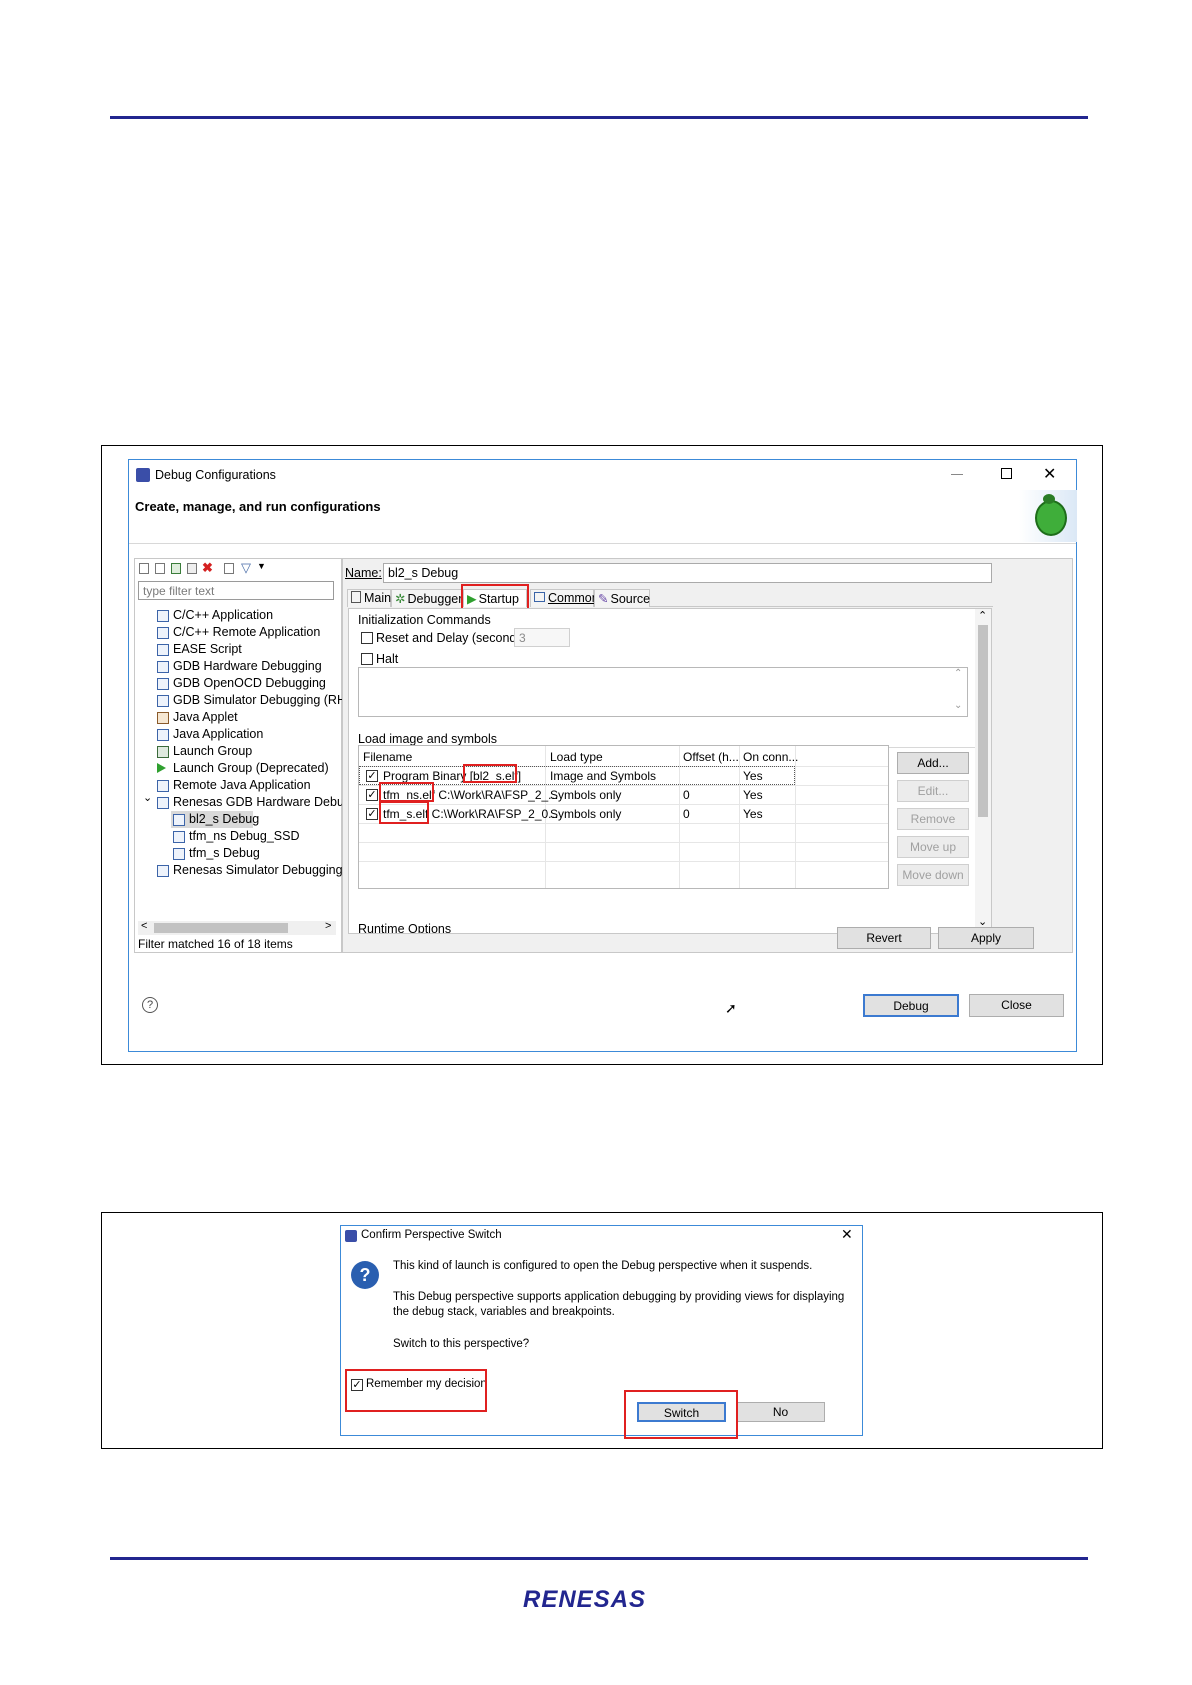 This screenshot has width=1192, height=1685. I want to click on new-prototype-icon, so click(160, 568).